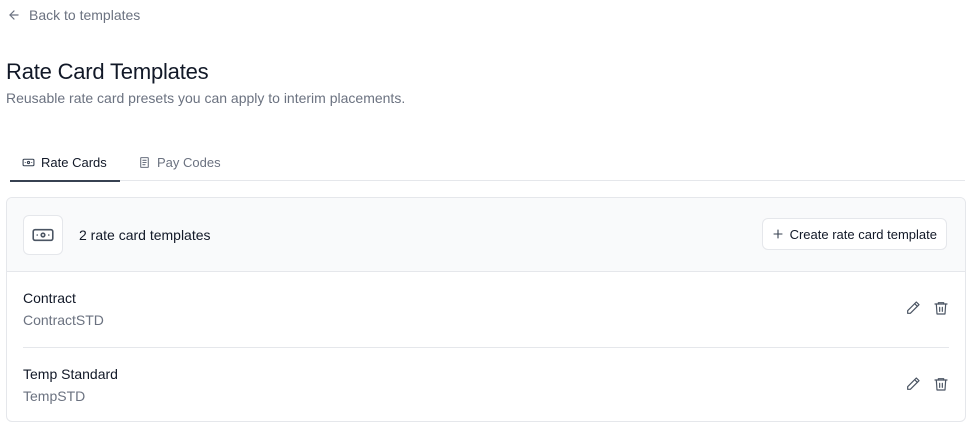 The width and height of the screenshot is (975, 430). Describe the element at coordinates (63, 320) in the screenshot. I see `template-code: ContractSTD` at that location.